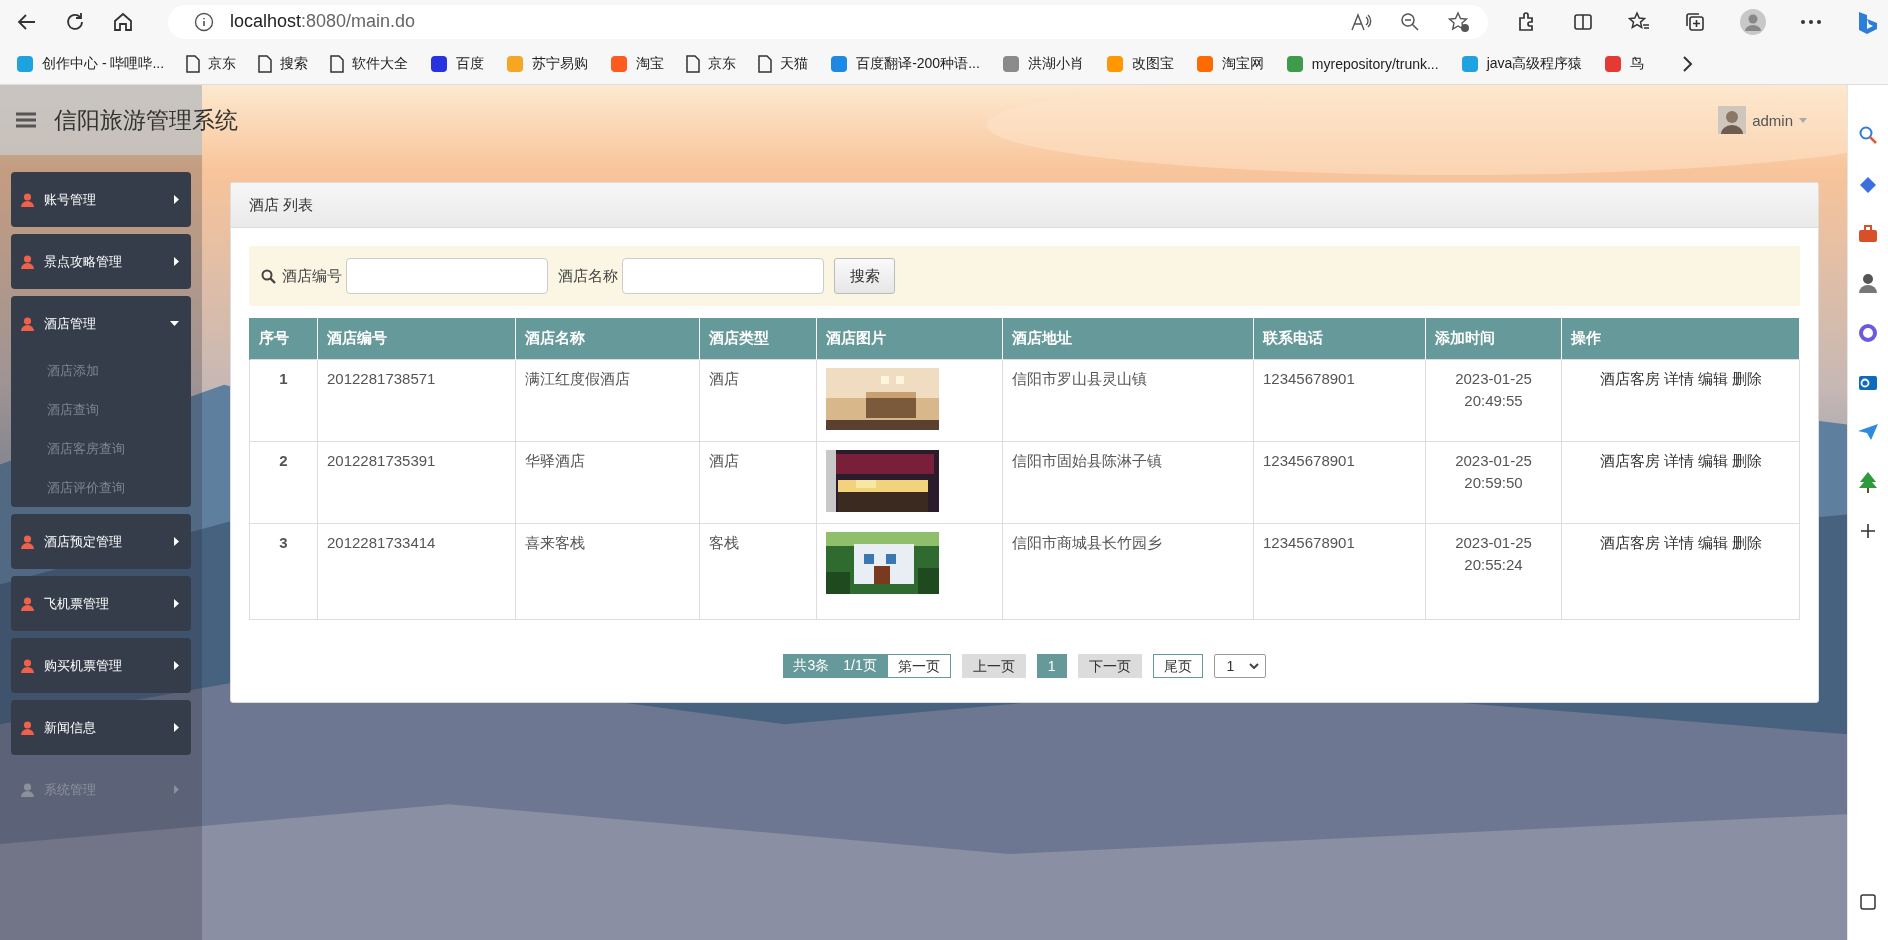 This screenshot has height=940, width=1888. I want to click on bookmark: 天猫, so click(783, 63).